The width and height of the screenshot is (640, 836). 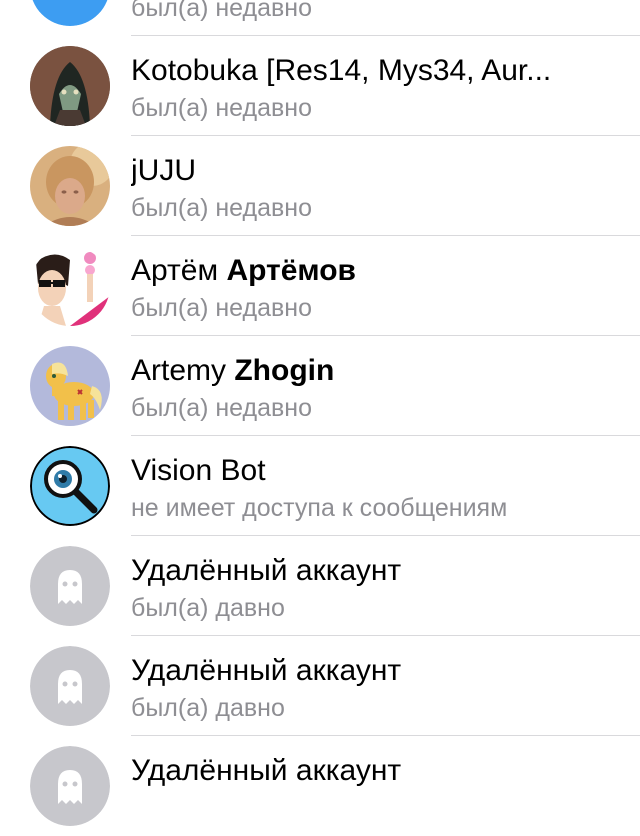 What do you see at coordinates (320, 186) in the screenshot?
I see `contact-row: jUJU был(а) недавно` at bounding box center [320, 186].